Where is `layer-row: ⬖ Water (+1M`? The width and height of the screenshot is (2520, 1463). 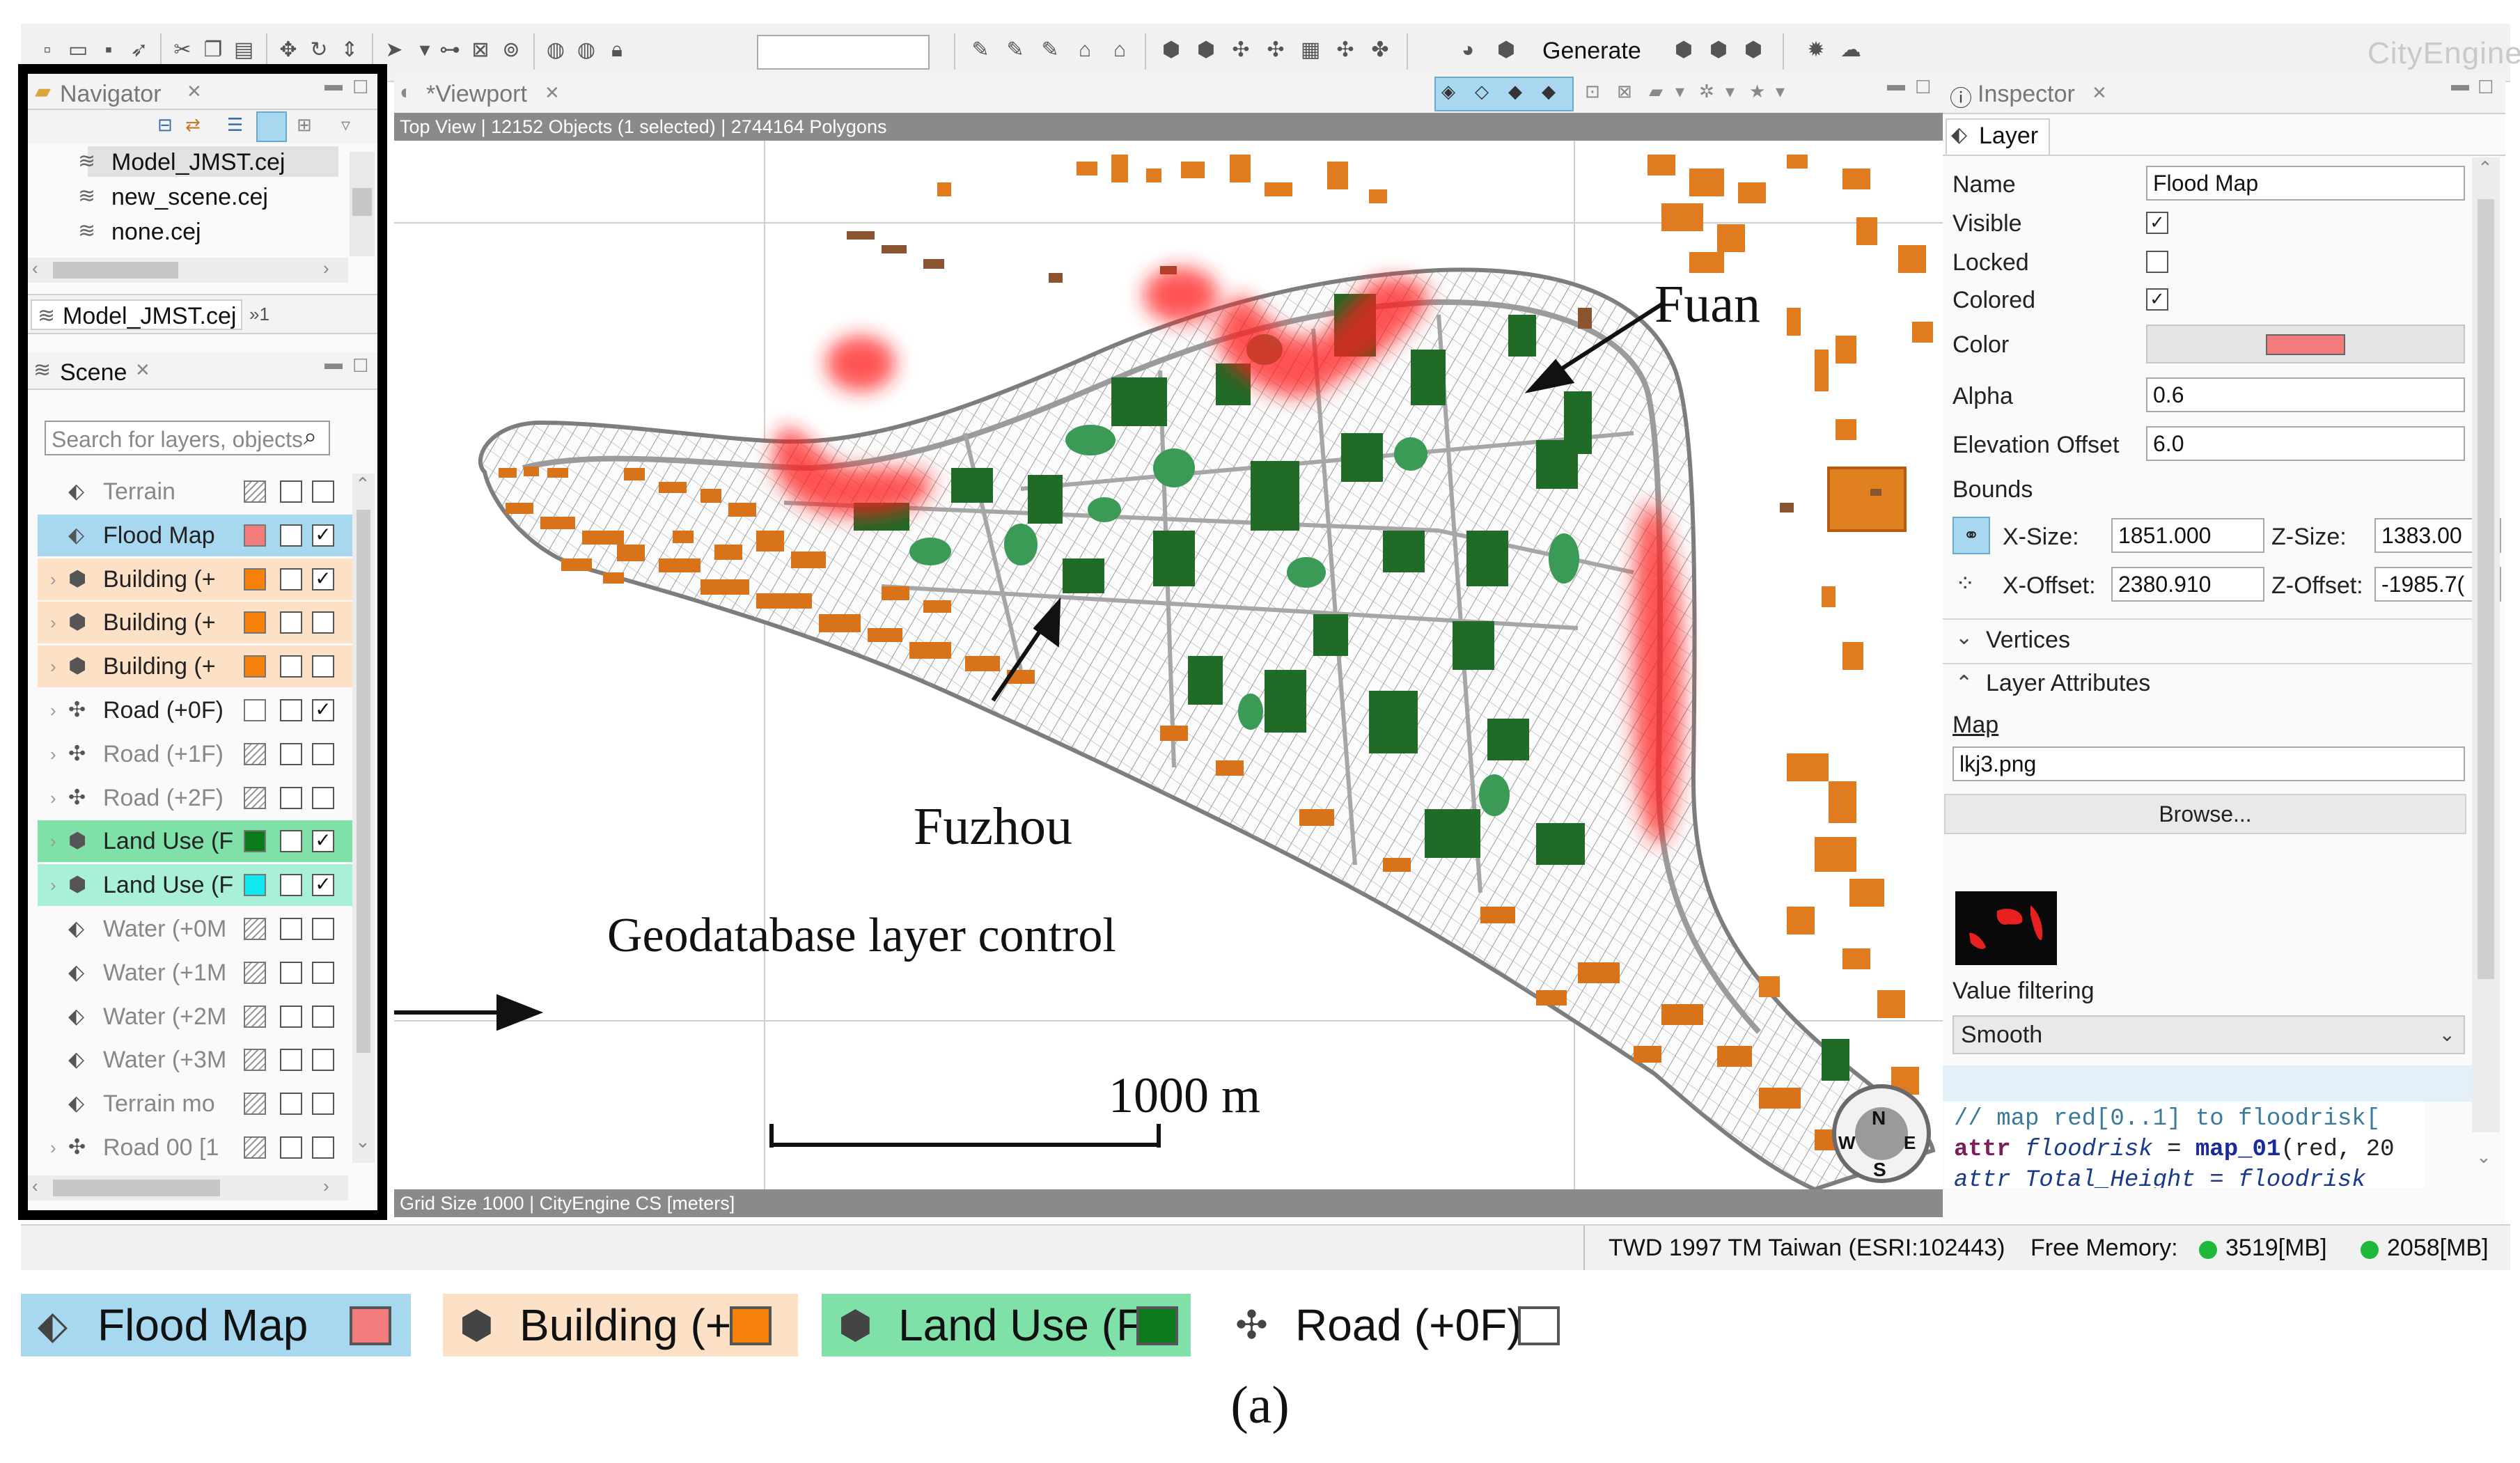
layer-row: ⬖ Water (+1M is located at coordinates (197, 973).